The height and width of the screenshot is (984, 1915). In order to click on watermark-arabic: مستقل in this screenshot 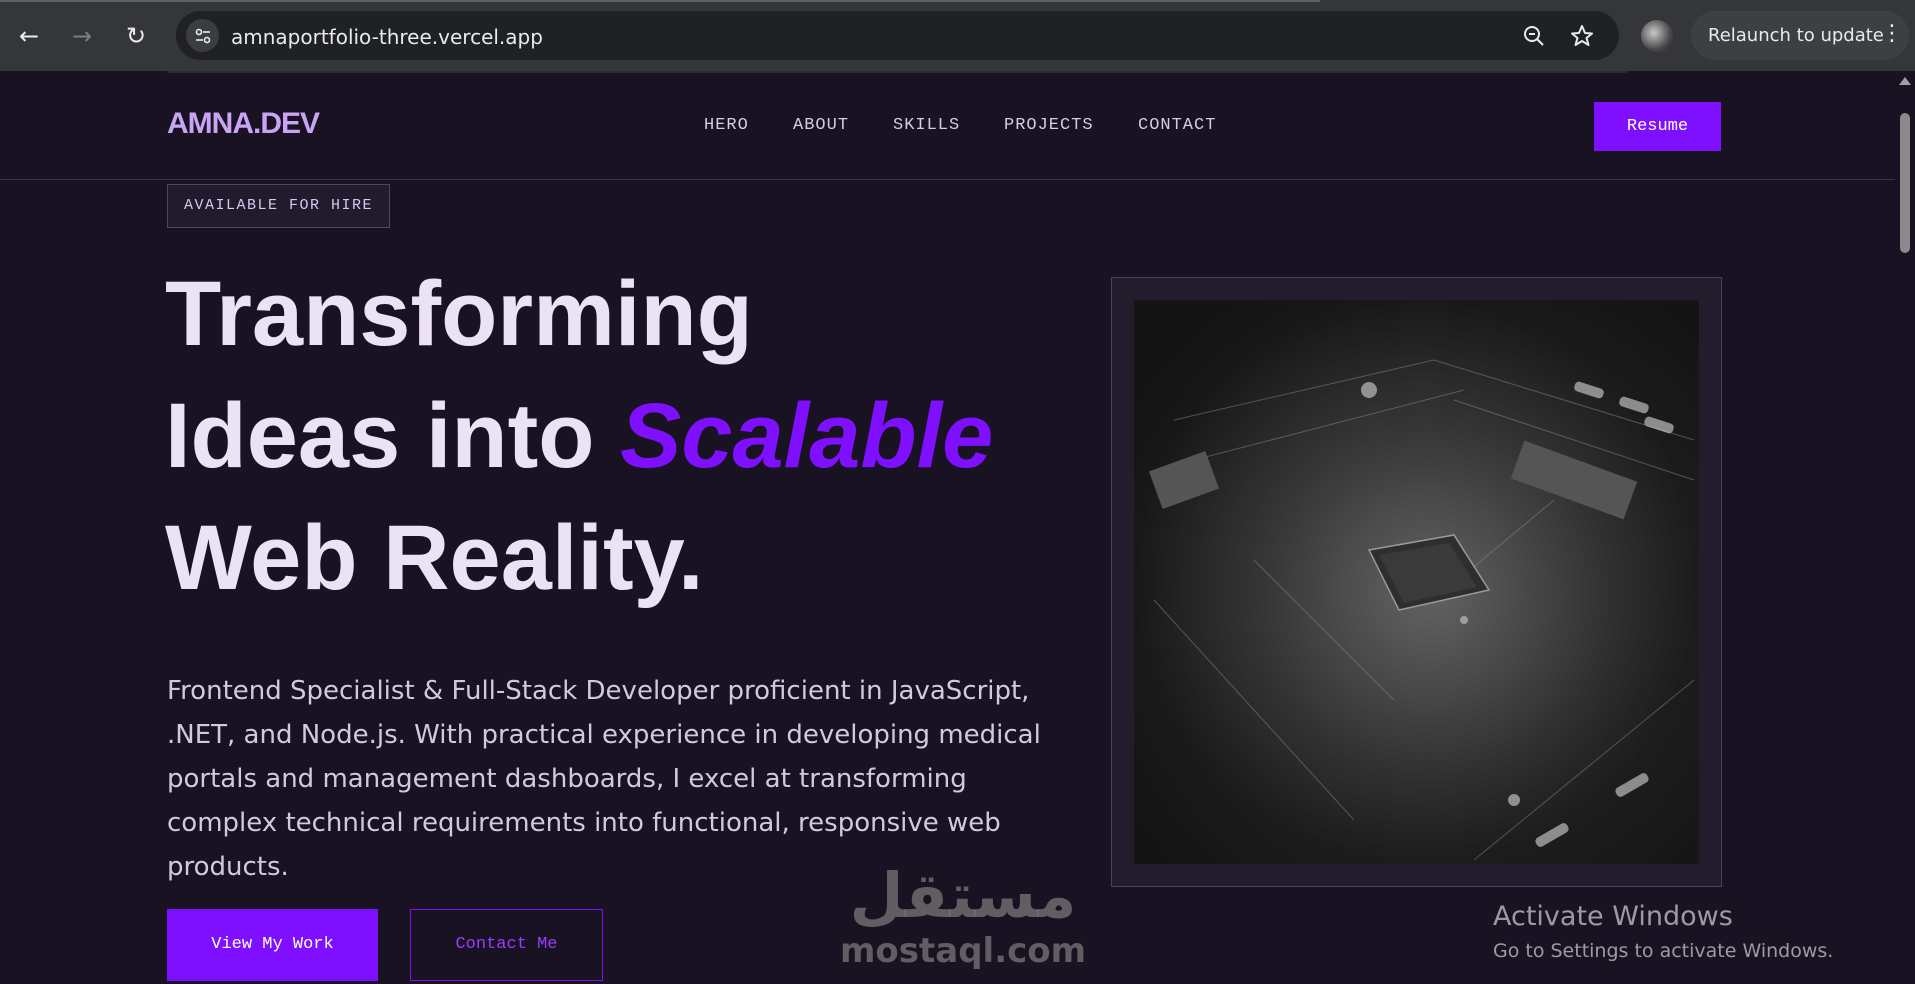, I will do `click(963, 895)`.